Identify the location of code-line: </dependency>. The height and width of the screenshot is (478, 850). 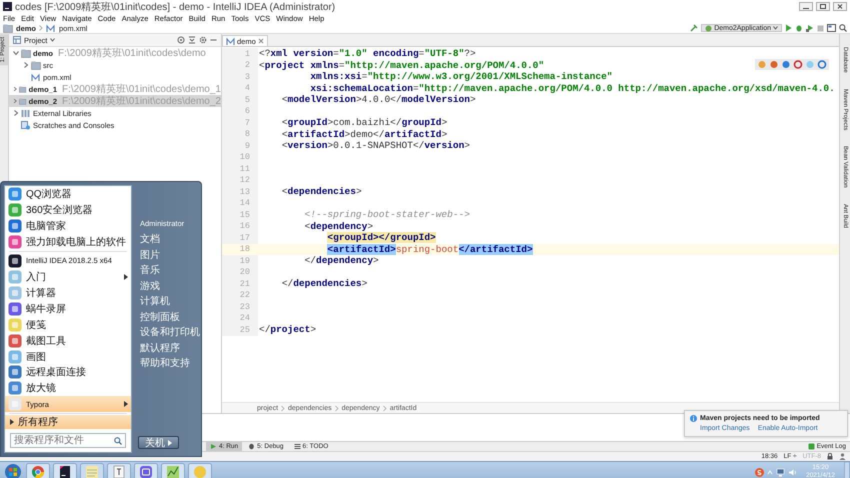
(341, 260).